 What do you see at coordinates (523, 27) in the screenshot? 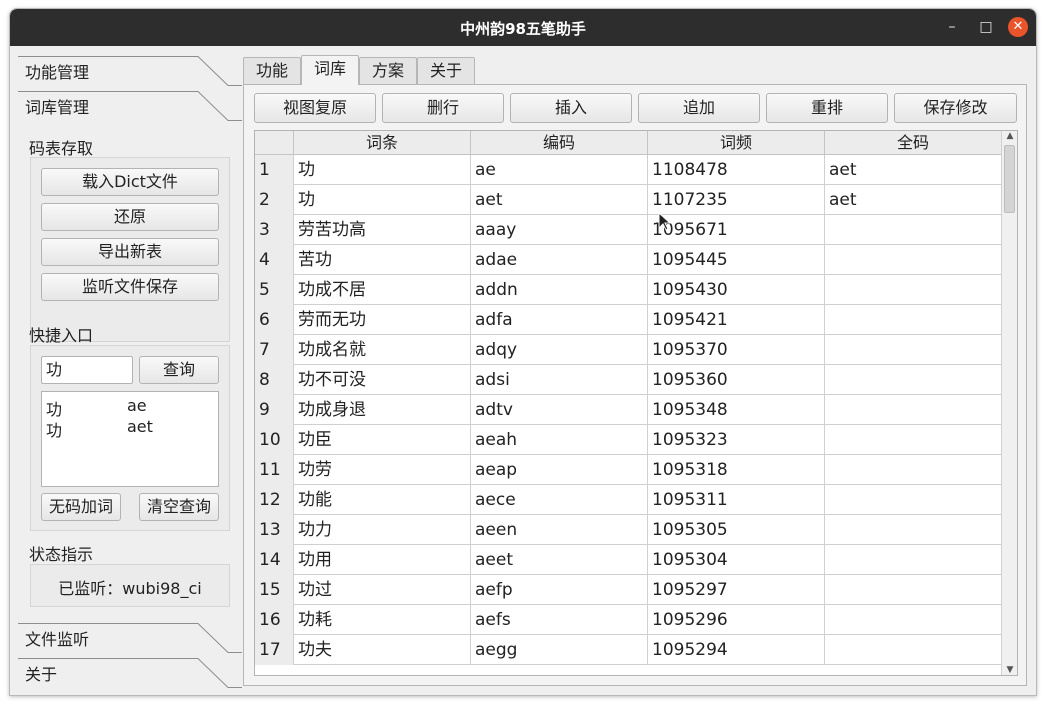
I see `title-bar: 中州韵98五笔助手 – □ ✕` at bounding box center [523, 27].